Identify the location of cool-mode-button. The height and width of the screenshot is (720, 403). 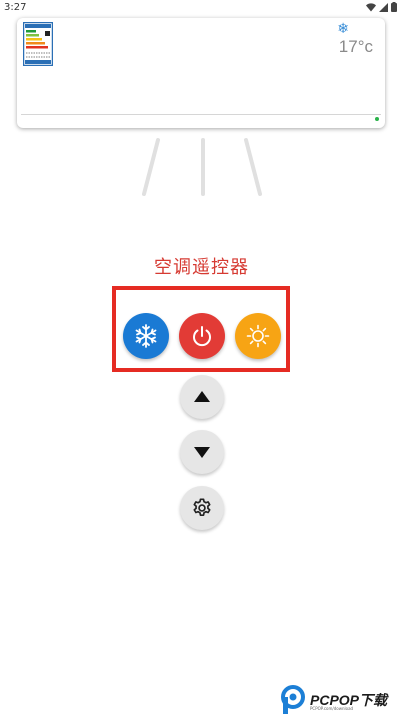
(146, 336).